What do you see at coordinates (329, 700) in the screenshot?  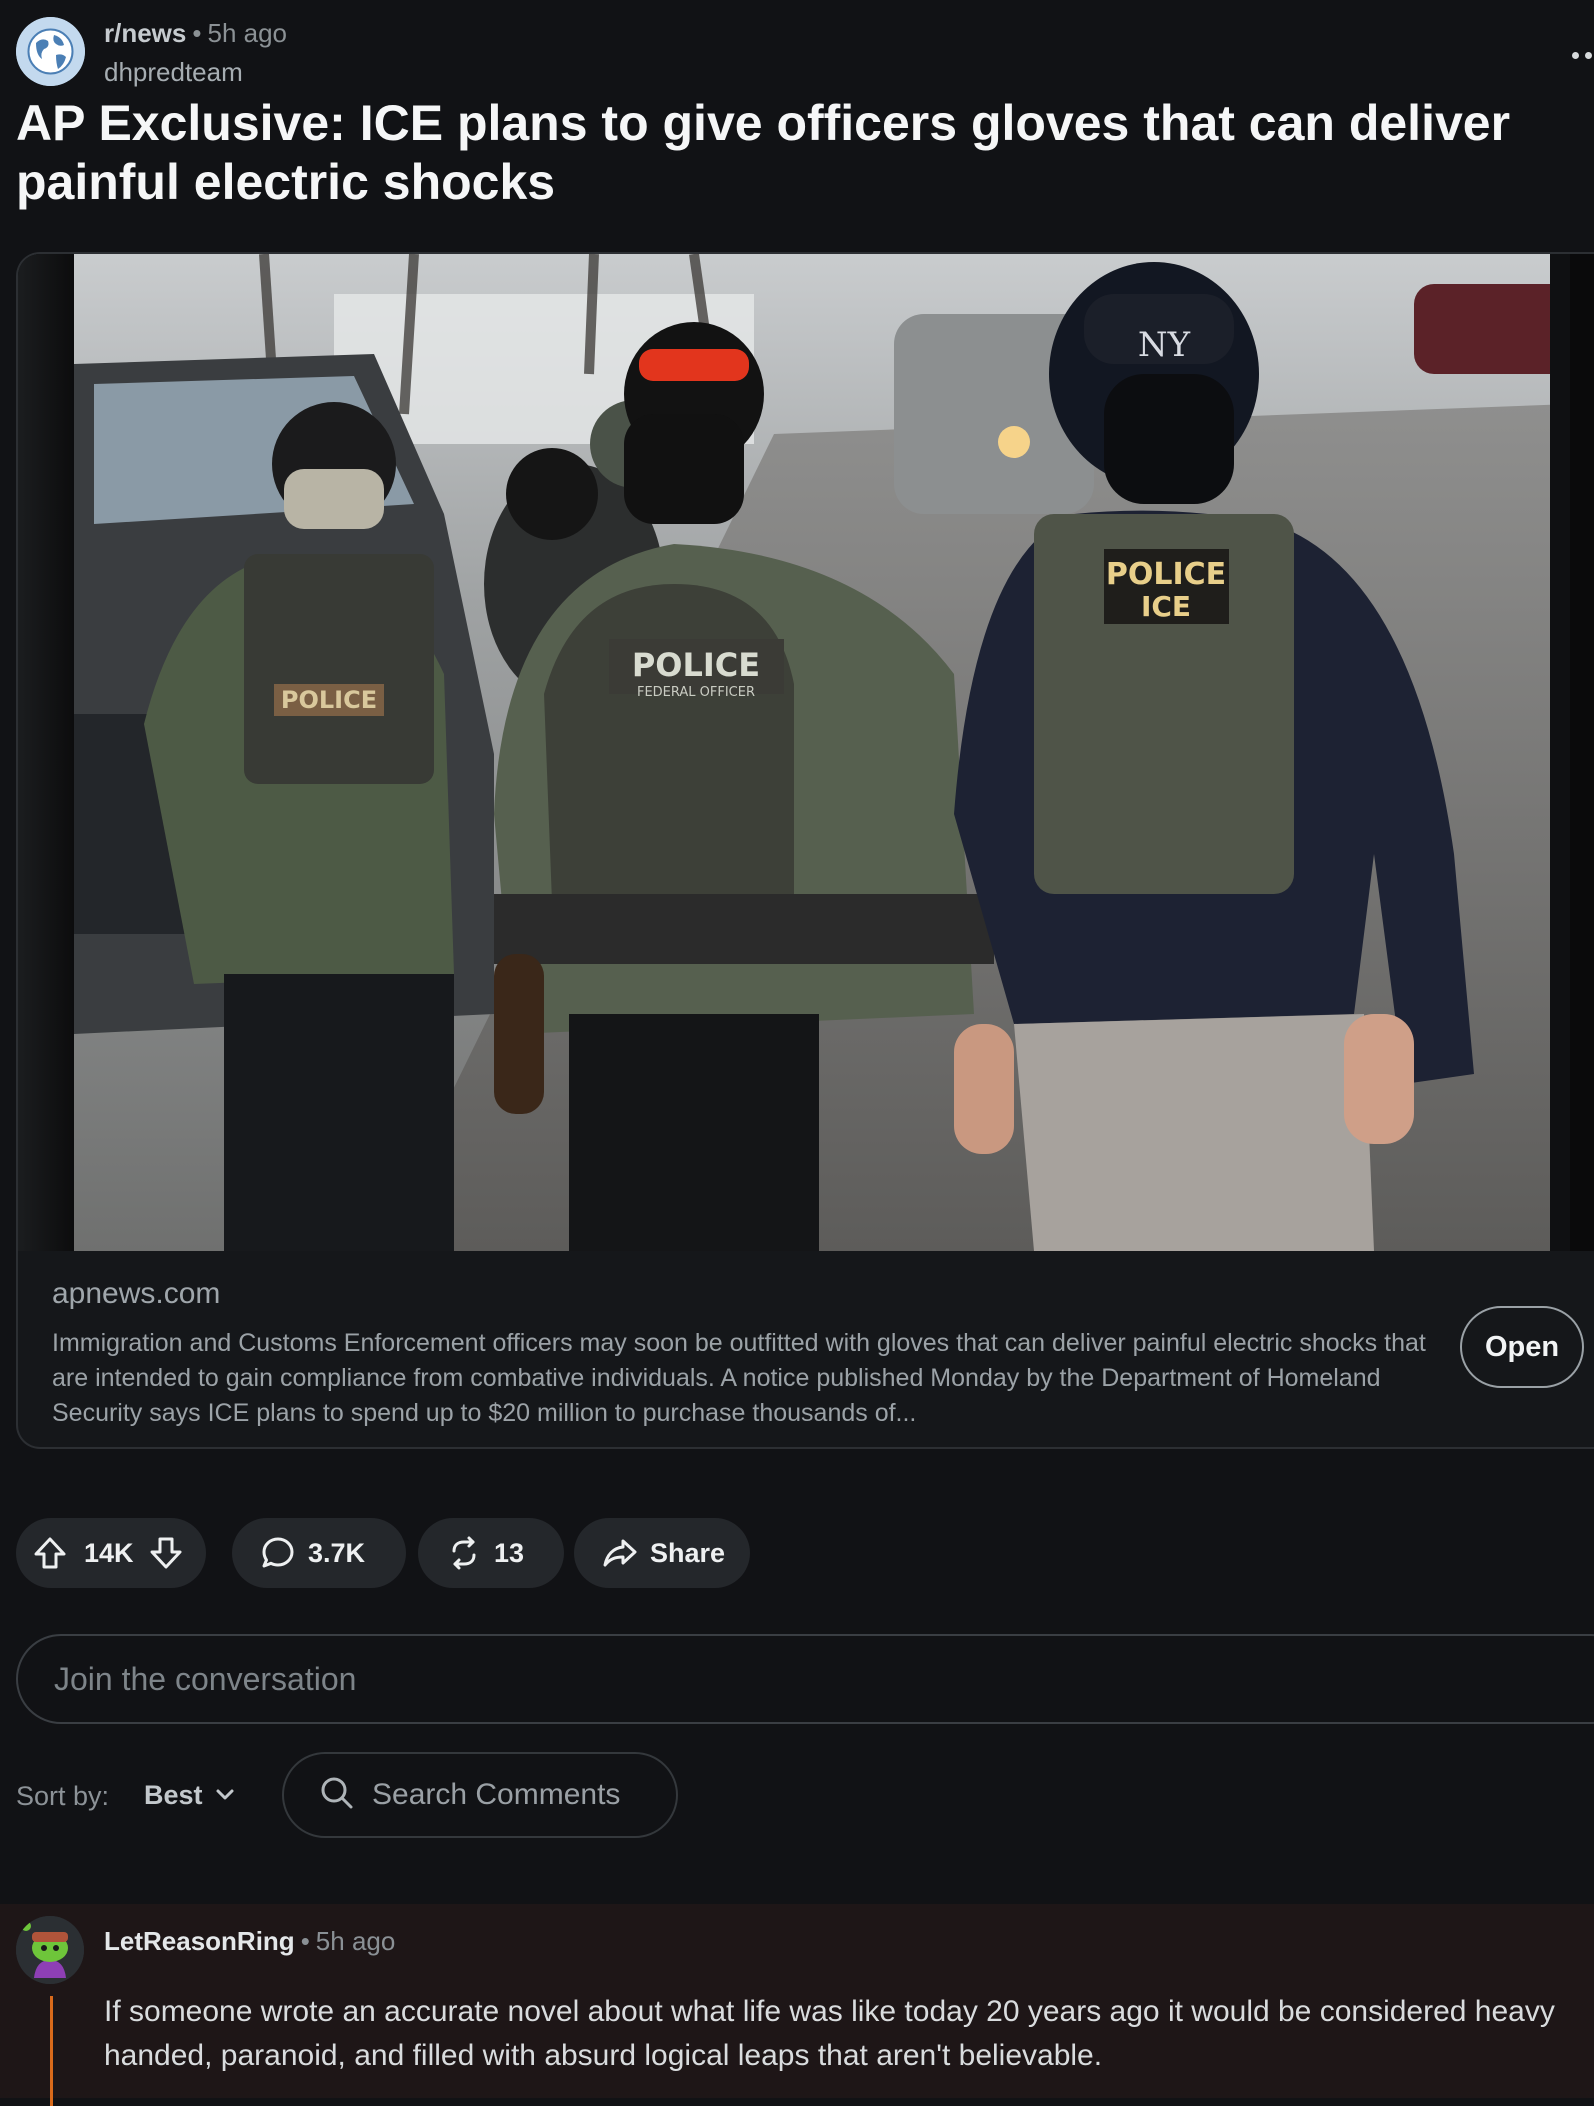 I see `police-patch-left: POLICE` at bounding box center [329, 700].